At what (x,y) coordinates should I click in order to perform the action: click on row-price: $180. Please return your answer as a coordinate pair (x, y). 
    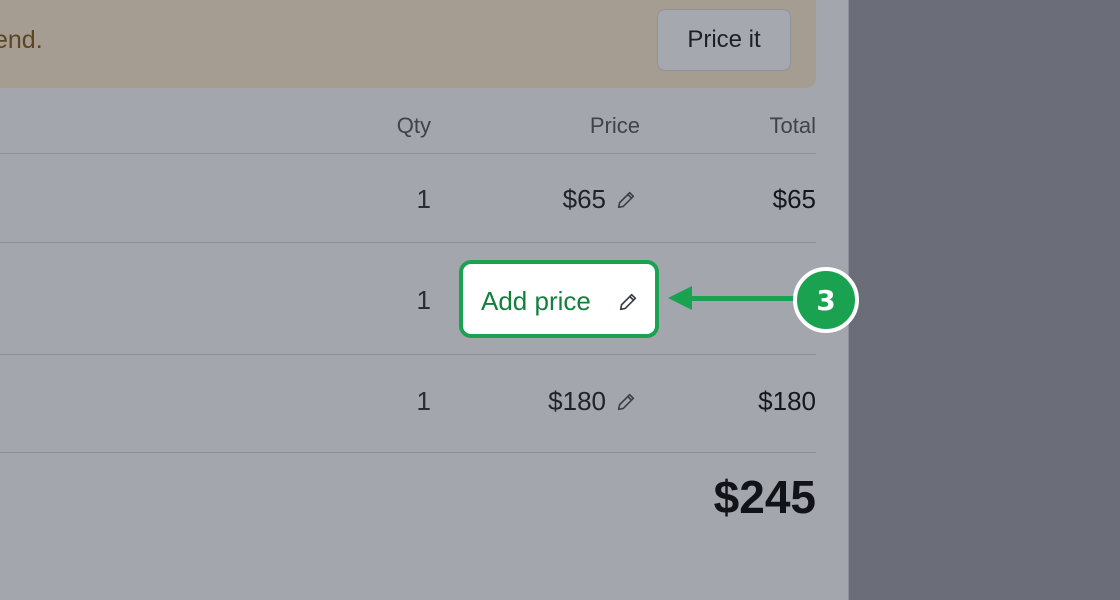
    Looking at the image, I should click on (553, 401).